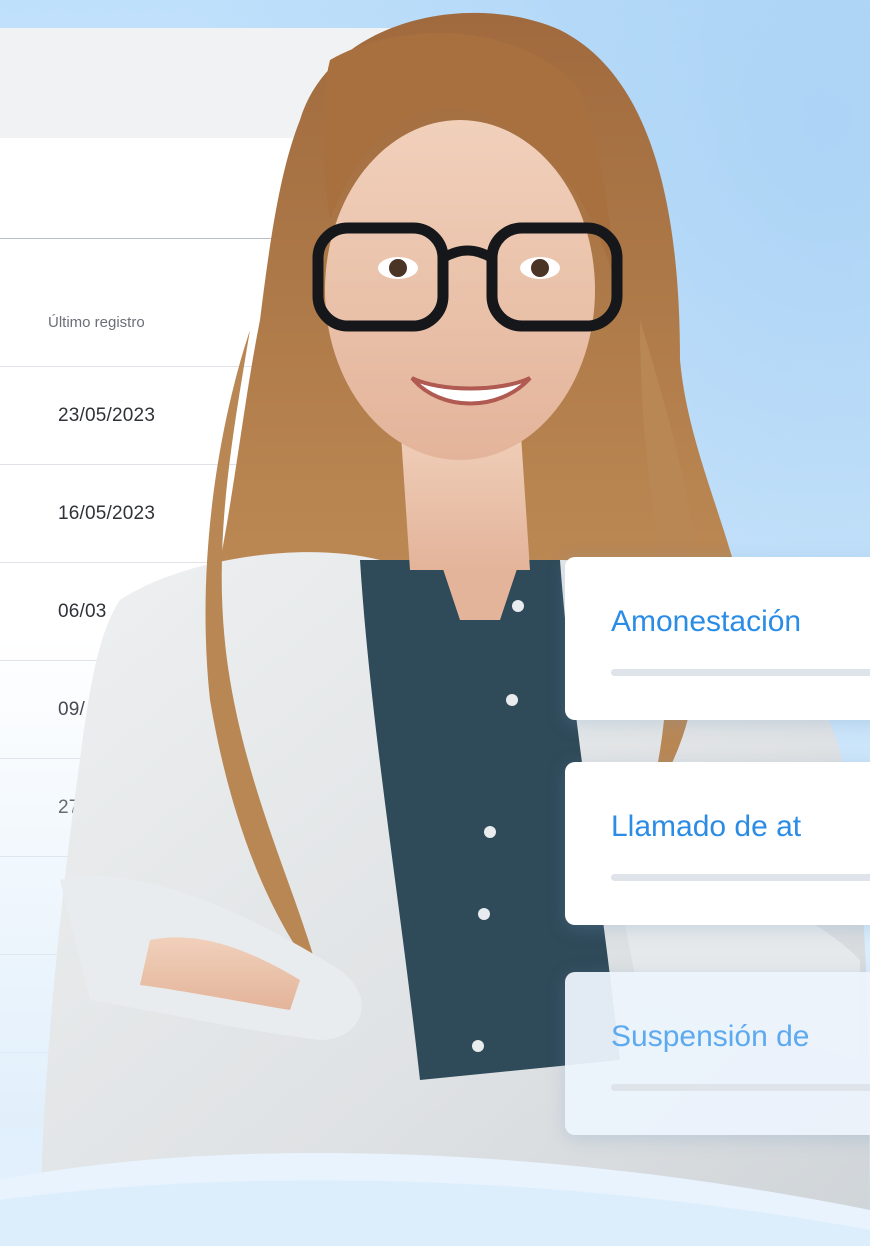 The width and height of the screenshot is (870, 1246). I want to click on card-title: Llamado de at, so click(706, 826).